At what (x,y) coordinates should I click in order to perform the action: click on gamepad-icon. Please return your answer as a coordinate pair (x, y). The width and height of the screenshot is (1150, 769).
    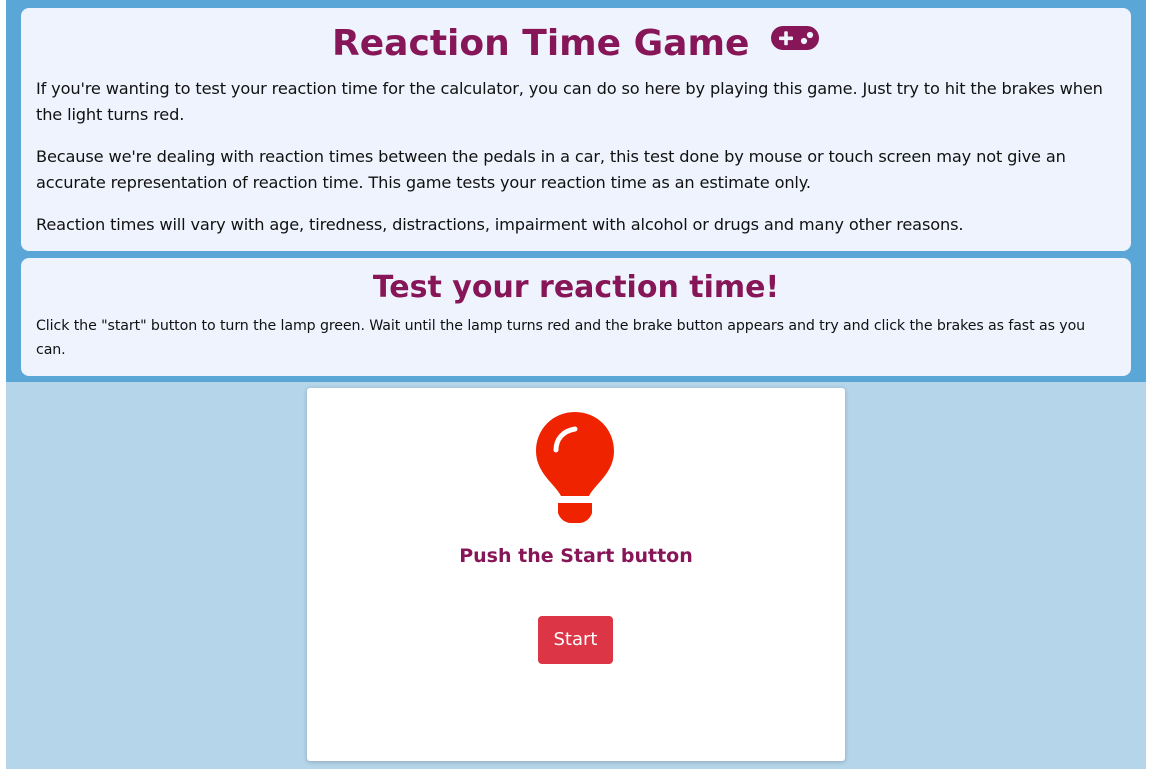
    Looking at the image, I should click on (795, 41).